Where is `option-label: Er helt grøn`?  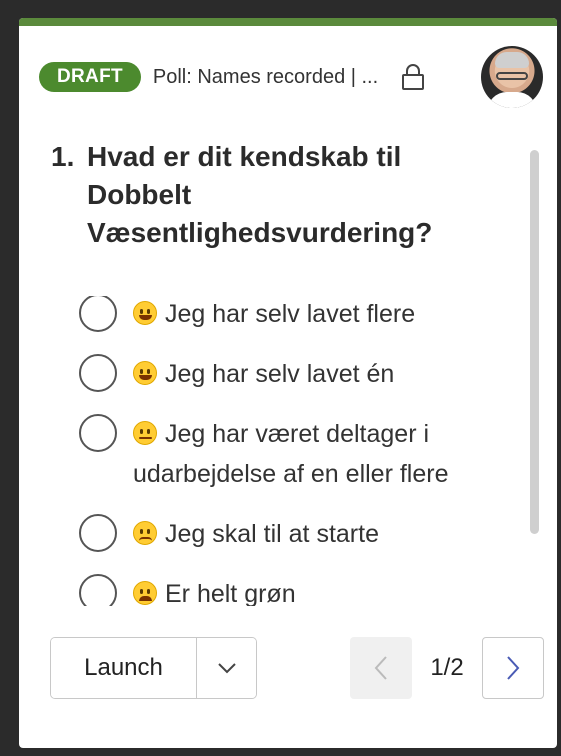 option-label: Er helt grøn is located at coordinates (214, 590).